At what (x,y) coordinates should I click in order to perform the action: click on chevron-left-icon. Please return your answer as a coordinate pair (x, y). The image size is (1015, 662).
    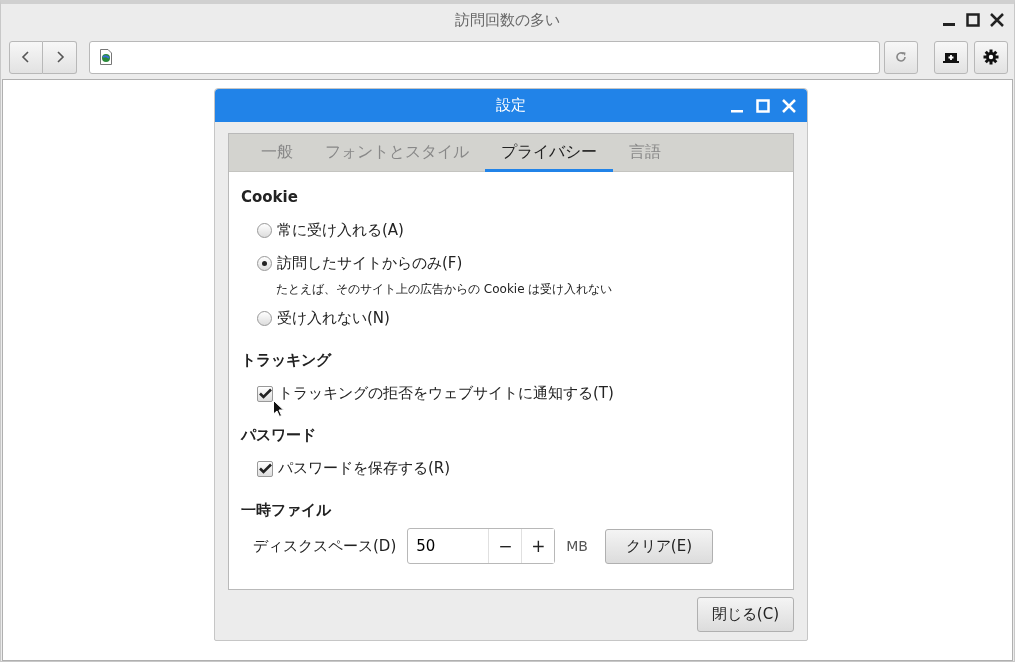
    Looking at the image, I should click on (26, 57).